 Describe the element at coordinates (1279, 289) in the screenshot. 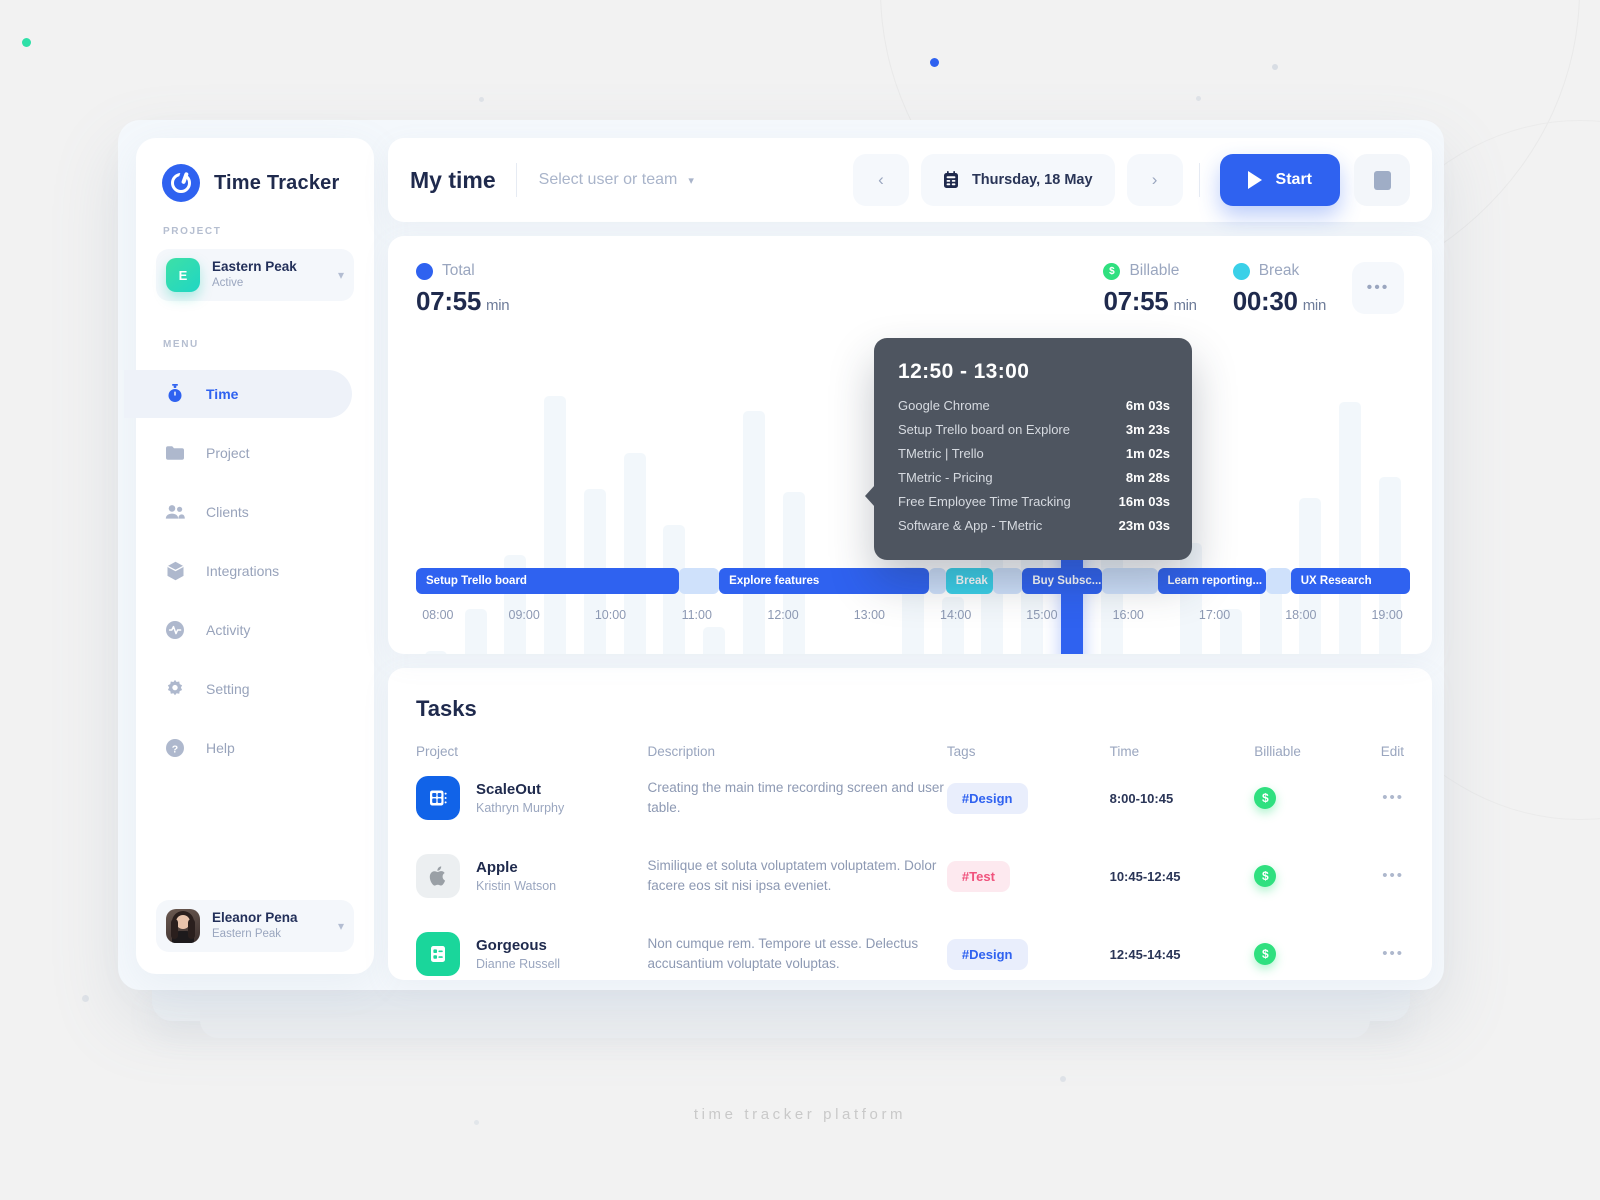

I see `stat-break: Break 00:30 min` at that location.